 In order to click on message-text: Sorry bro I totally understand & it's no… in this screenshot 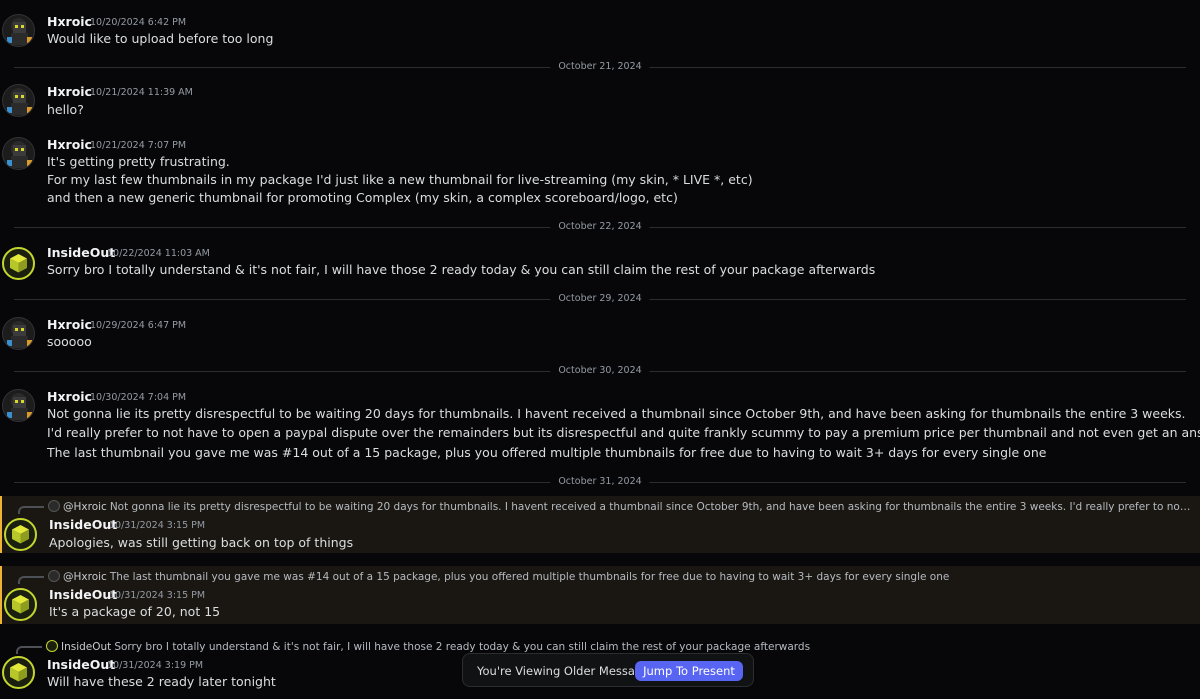, I will do `click(461, 269)`.